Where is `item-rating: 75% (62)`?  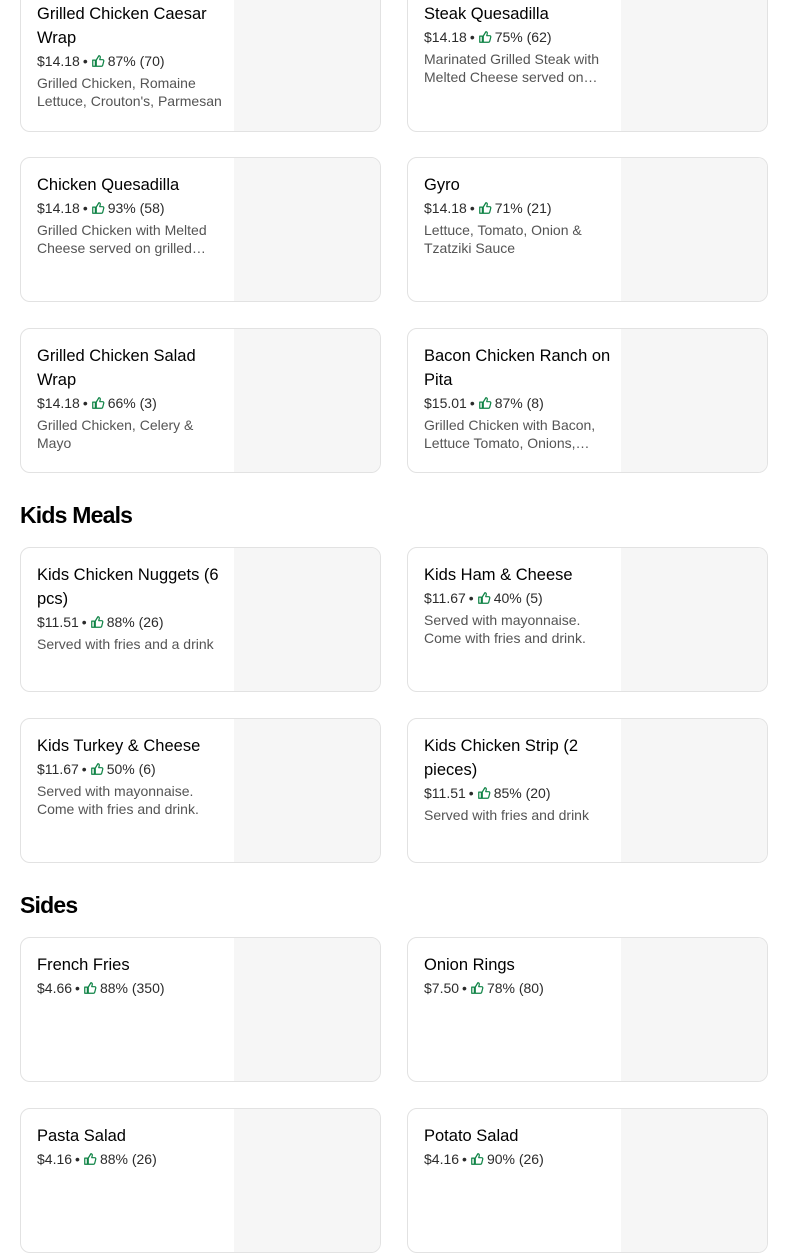 item-rating: 75% (62) is located at coordinates (523, 37).